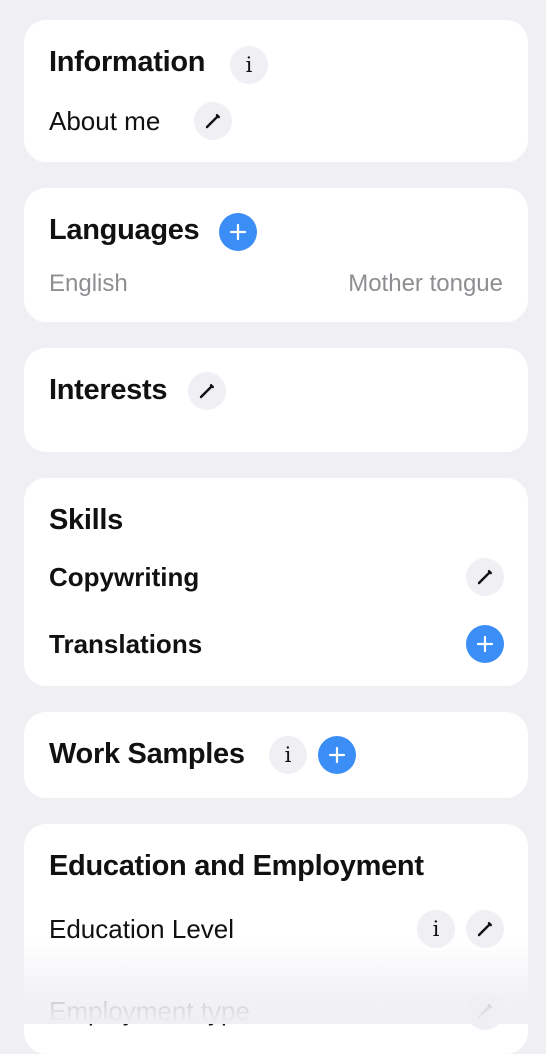 This screenshot has height=1054, width=546. Describe the element at coordinates (127, 62) in the screenshot. I see `information-title: Information` at that location.